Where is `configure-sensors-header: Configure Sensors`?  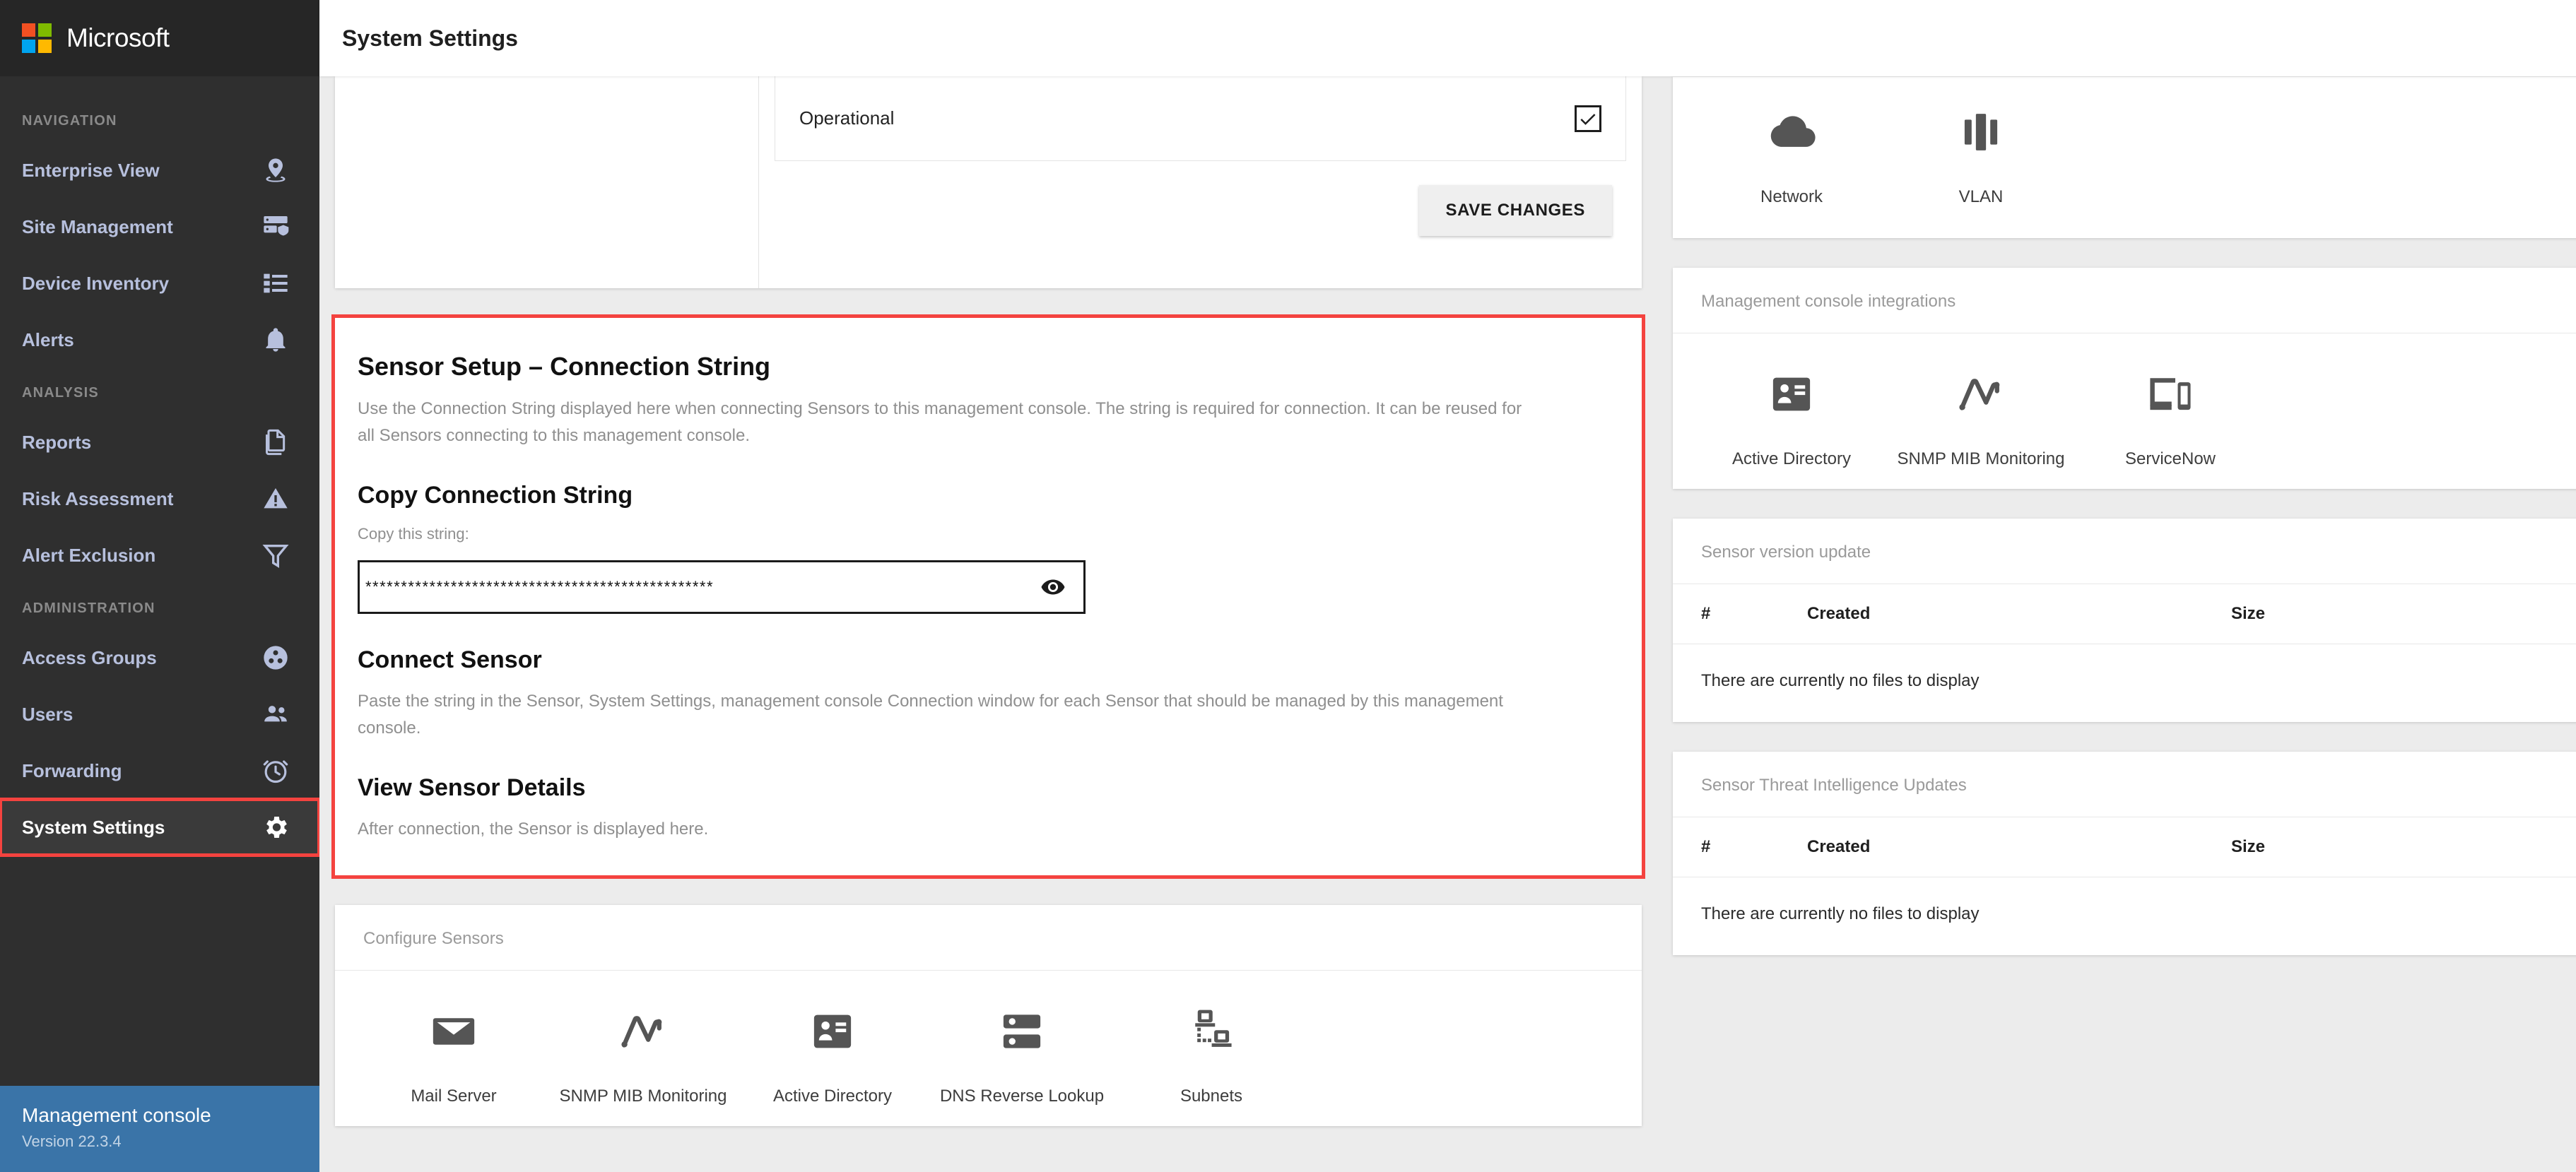
configure-sensors-header: Configure Sensors is located at coordinates (988, 938).